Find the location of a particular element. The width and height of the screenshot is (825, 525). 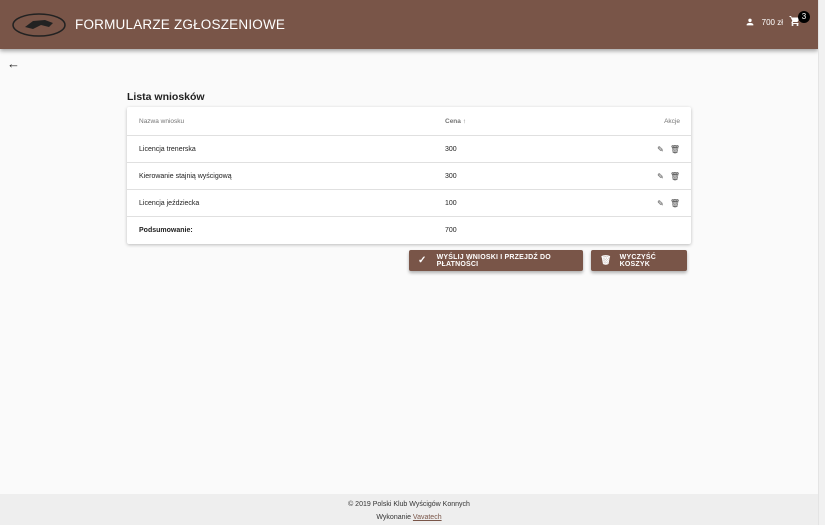

col-actions: Akcje is located at coordinates (672, 121).